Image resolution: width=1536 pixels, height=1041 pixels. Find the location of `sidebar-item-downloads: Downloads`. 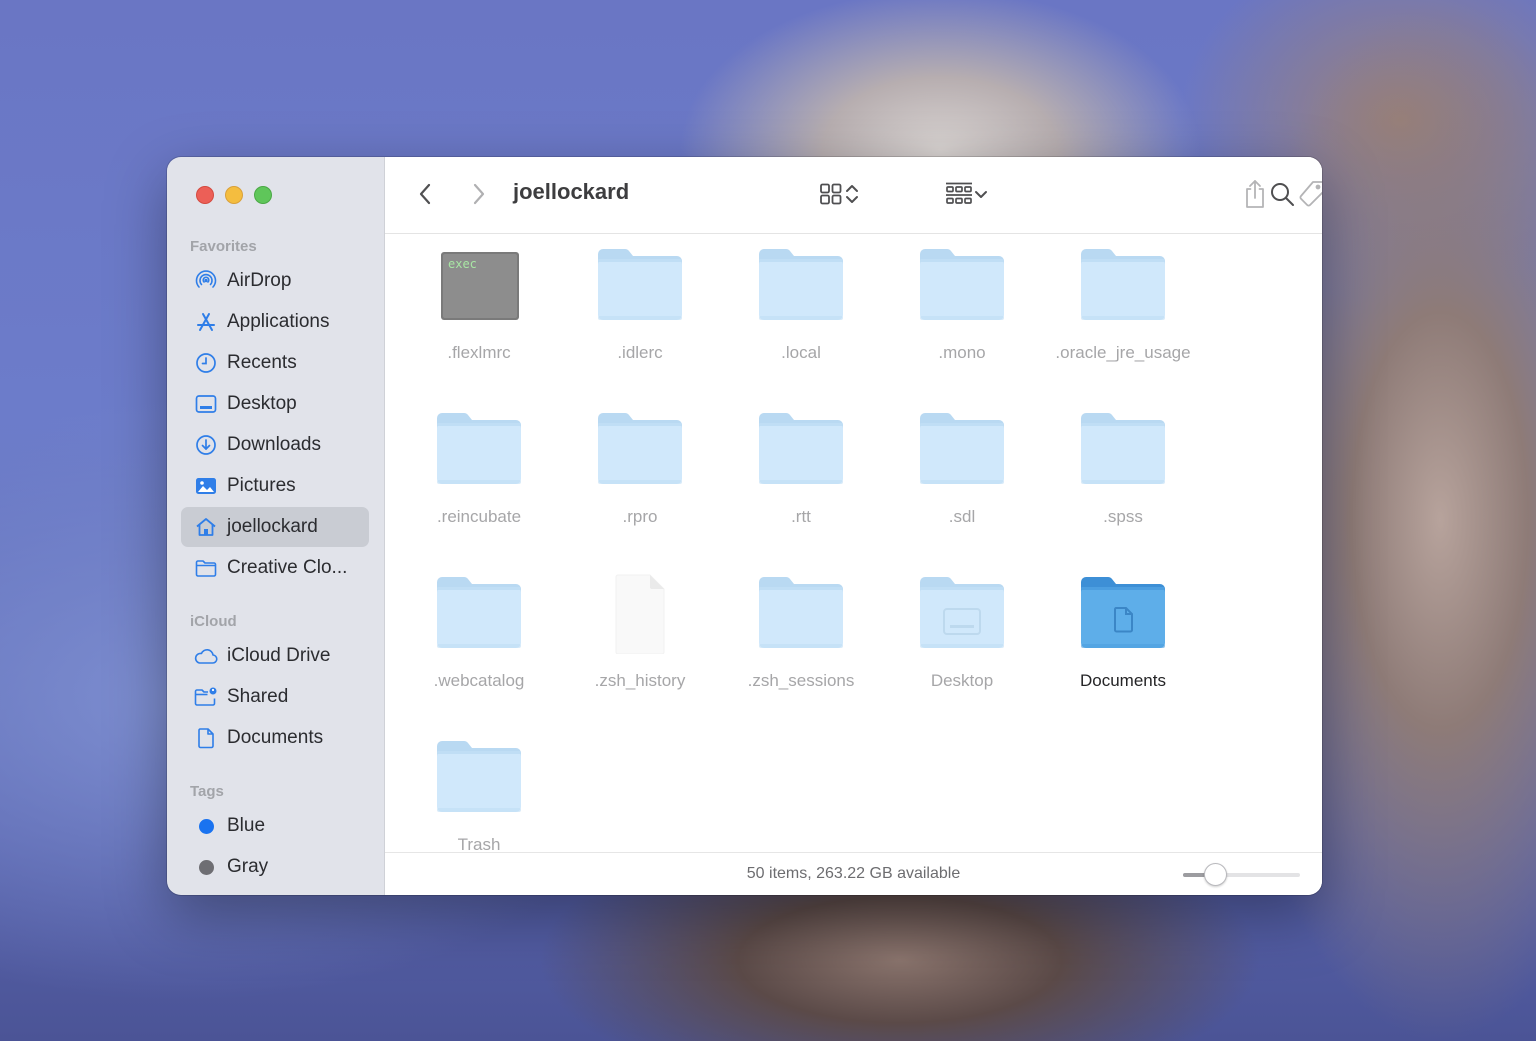

sidebar-item-downloads: Downloads is located at coordinates (275, 445).